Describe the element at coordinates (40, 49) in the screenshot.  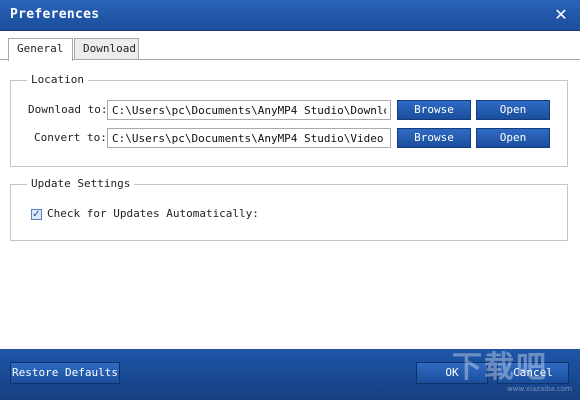
I see `tab-general: General` at that location.